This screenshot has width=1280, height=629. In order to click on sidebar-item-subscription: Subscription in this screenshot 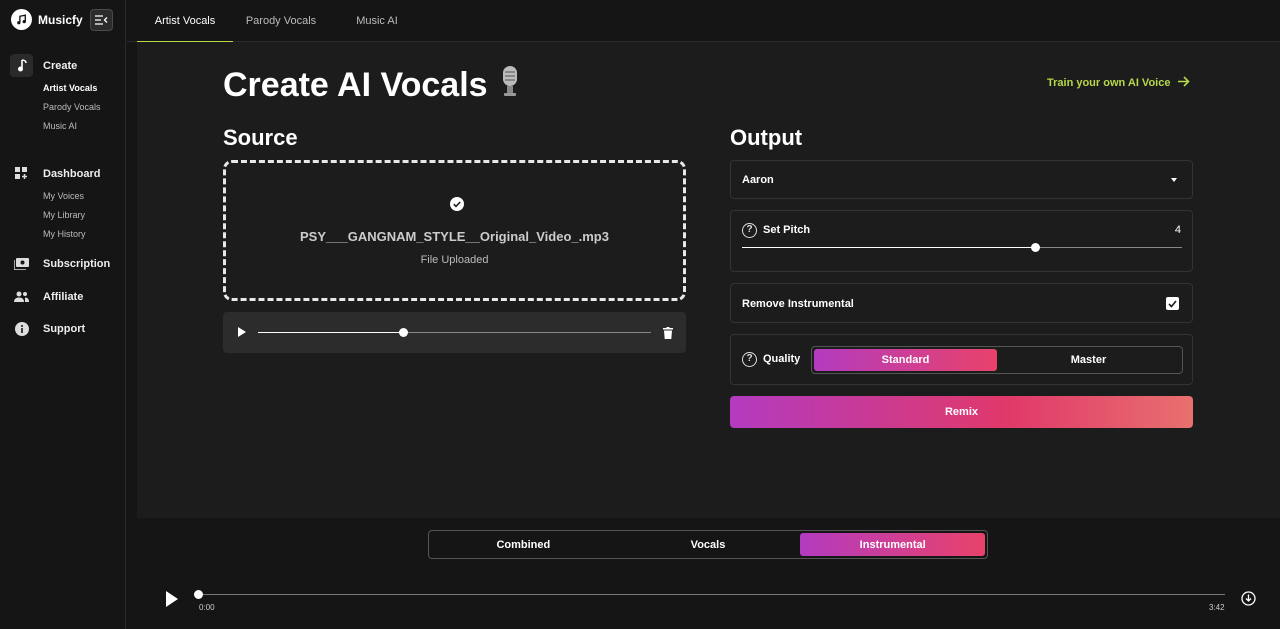, I will do `click(60, 263)`.